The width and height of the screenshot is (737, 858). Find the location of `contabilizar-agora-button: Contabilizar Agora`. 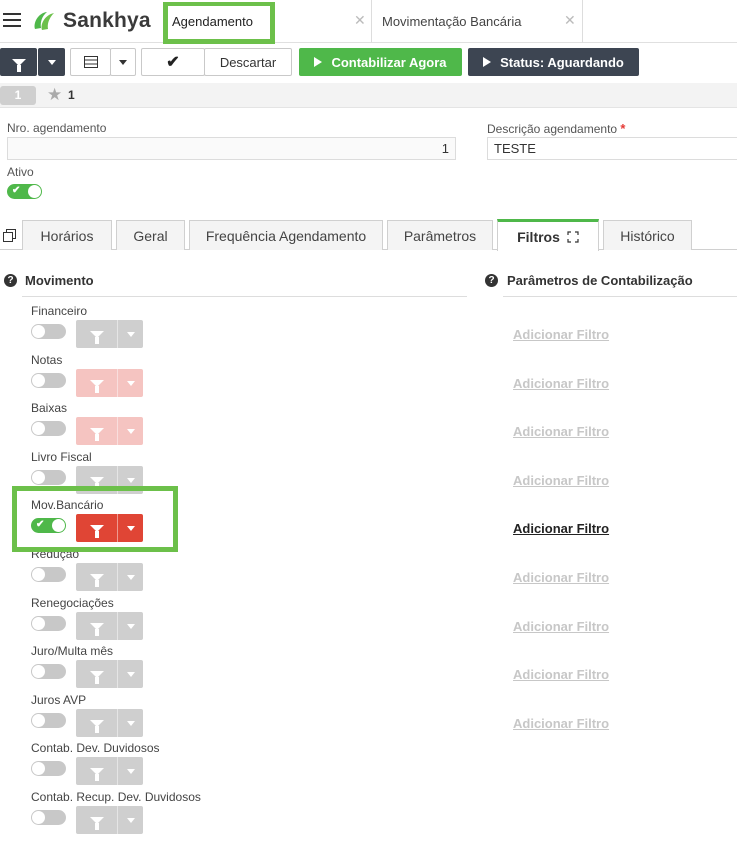

contabilizar-agora-button: Contabilizar Agora is located at coordinates (380, 62).